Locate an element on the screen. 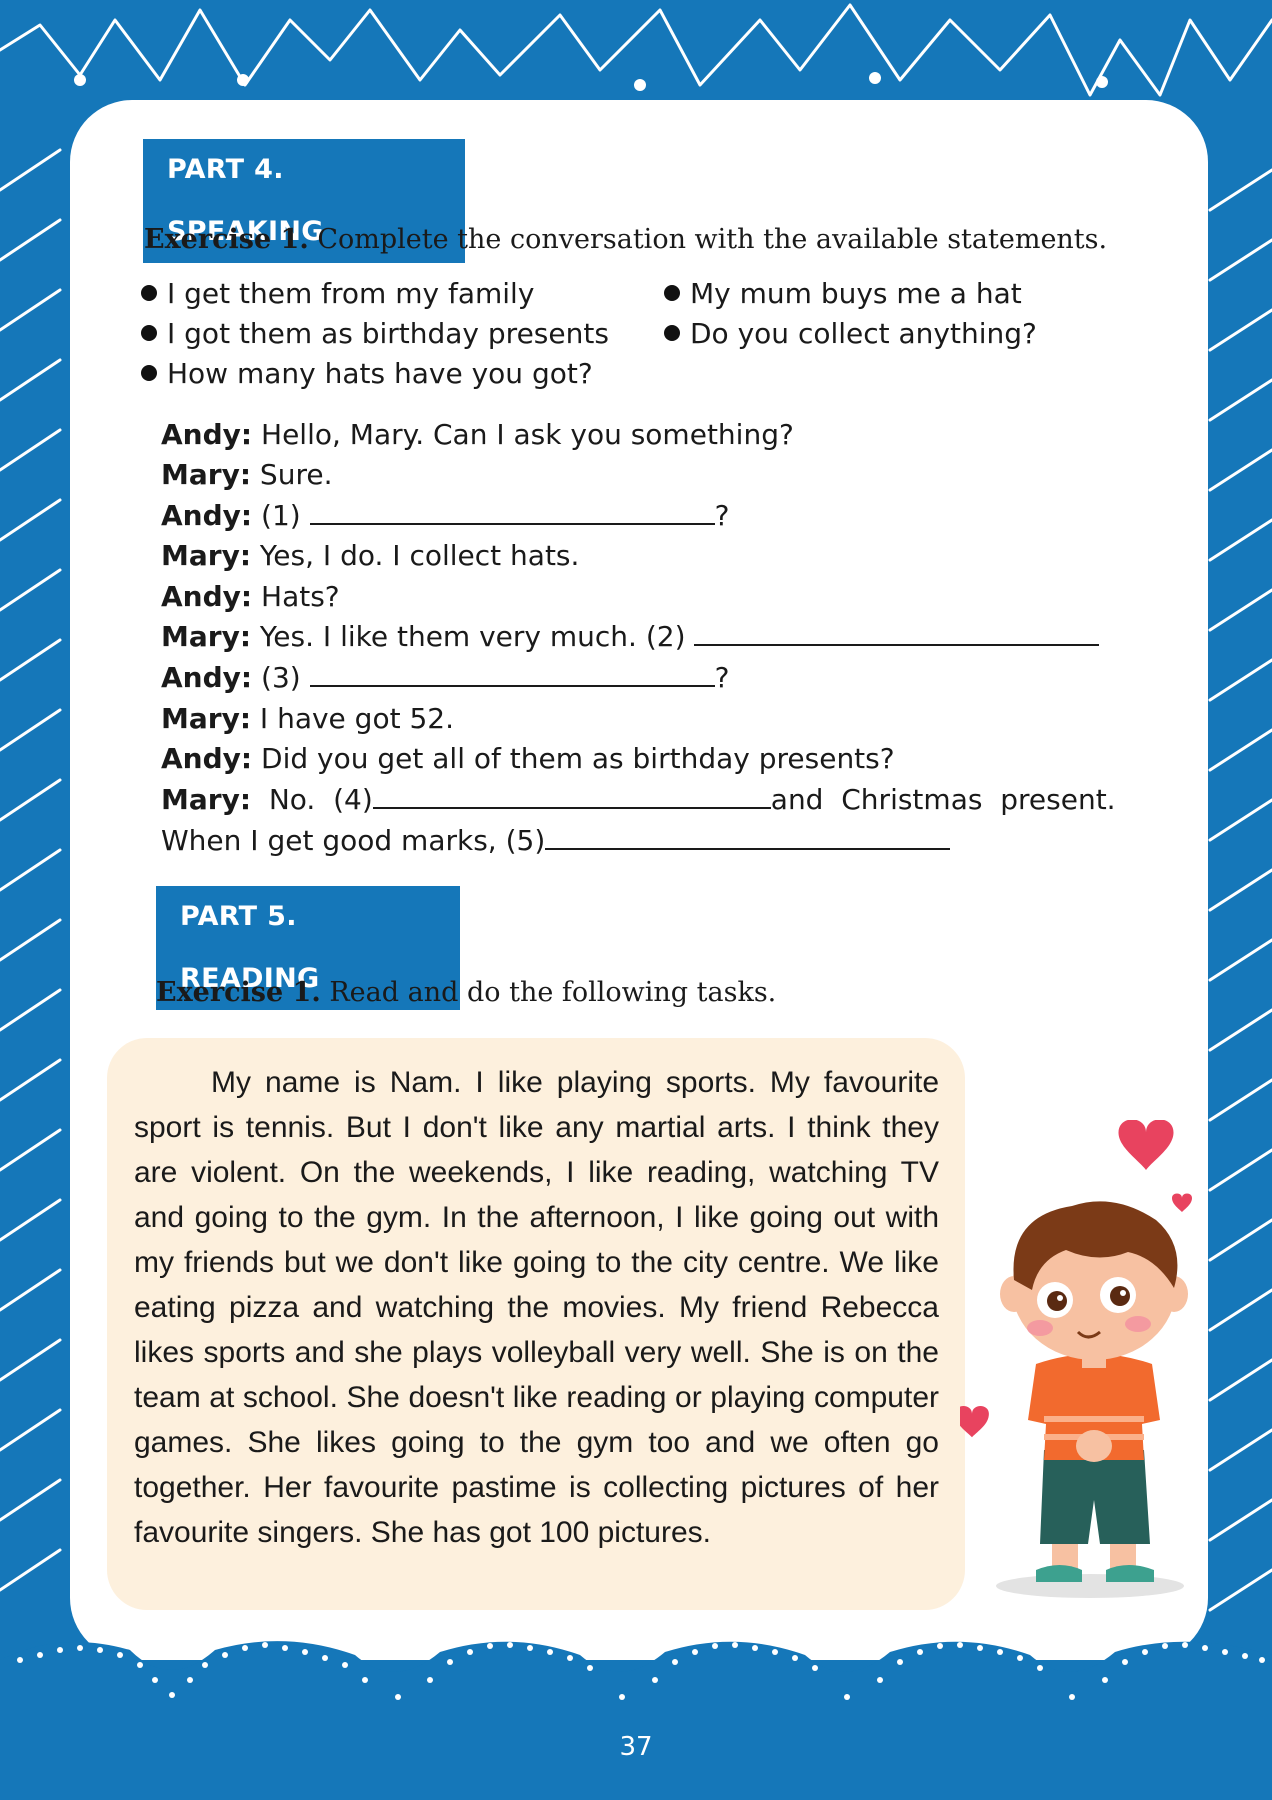 The image size is (1272, 1800). dialogue-line: Mary: Yes. I like them very much. (2) is located at coordinates (630, 637).